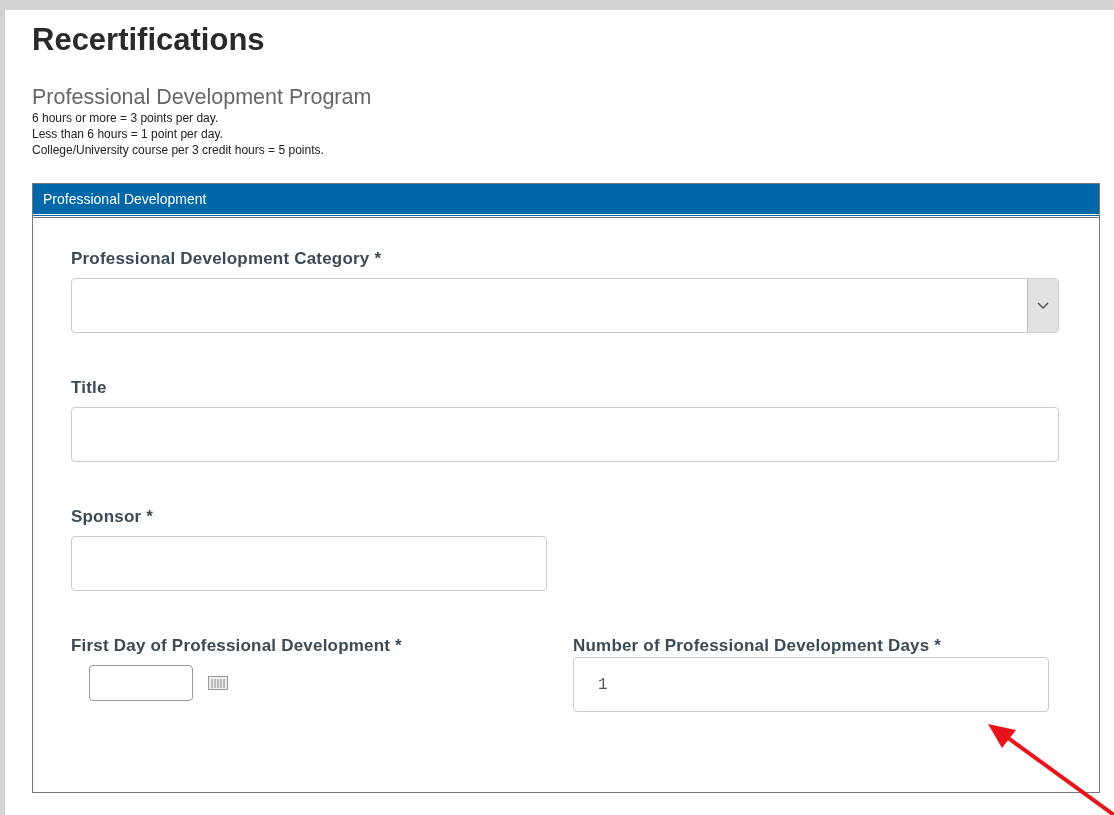 This screenshot has width=1114, height=815. Describe the element at coordinates (227, 259) in the screenshot. I see `field-label: Professional Development Category *` at that location.